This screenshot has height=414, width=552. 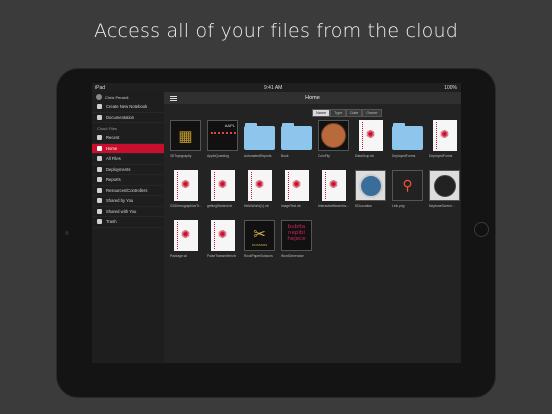 What do you see at coordinates (354, 113) in the screenshot?
I see `sort-date-button: Date` at bounding box center [354, 113].